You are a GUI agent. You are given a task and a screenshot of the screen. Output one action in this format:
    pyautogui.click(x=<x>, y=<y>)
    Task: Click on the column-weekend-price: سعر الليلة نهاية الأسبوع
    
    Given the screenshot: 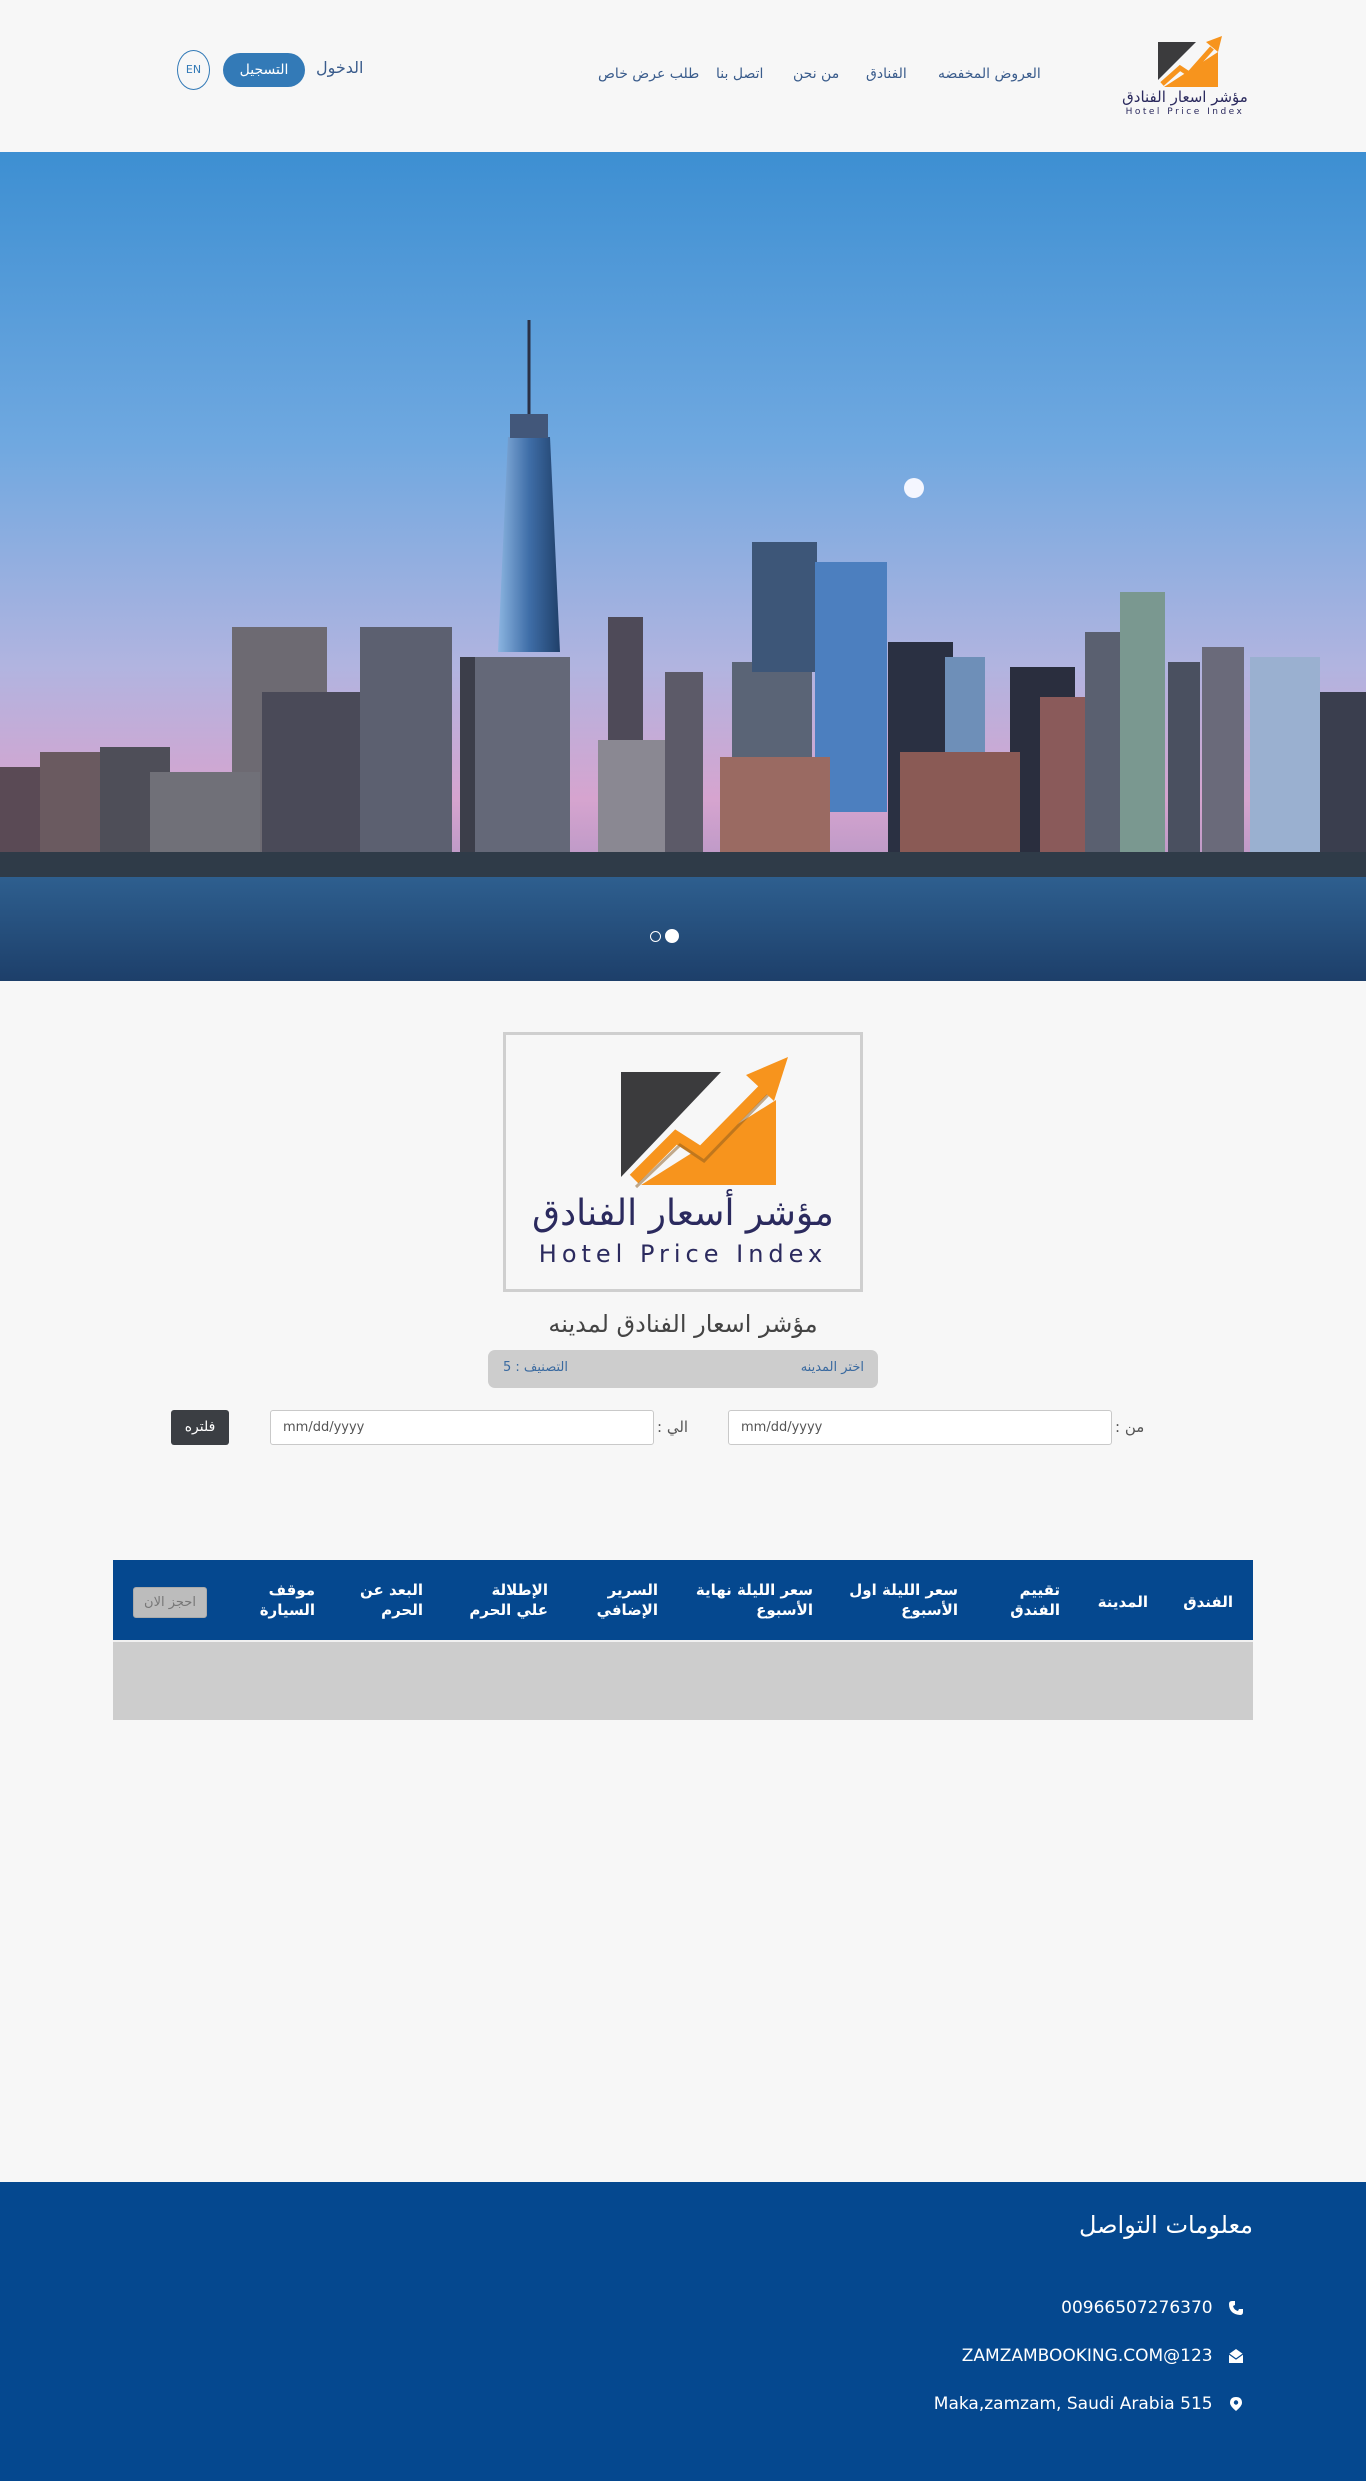 What is the action you would take?
    pyautogui.click(x=754, y=1600)
    